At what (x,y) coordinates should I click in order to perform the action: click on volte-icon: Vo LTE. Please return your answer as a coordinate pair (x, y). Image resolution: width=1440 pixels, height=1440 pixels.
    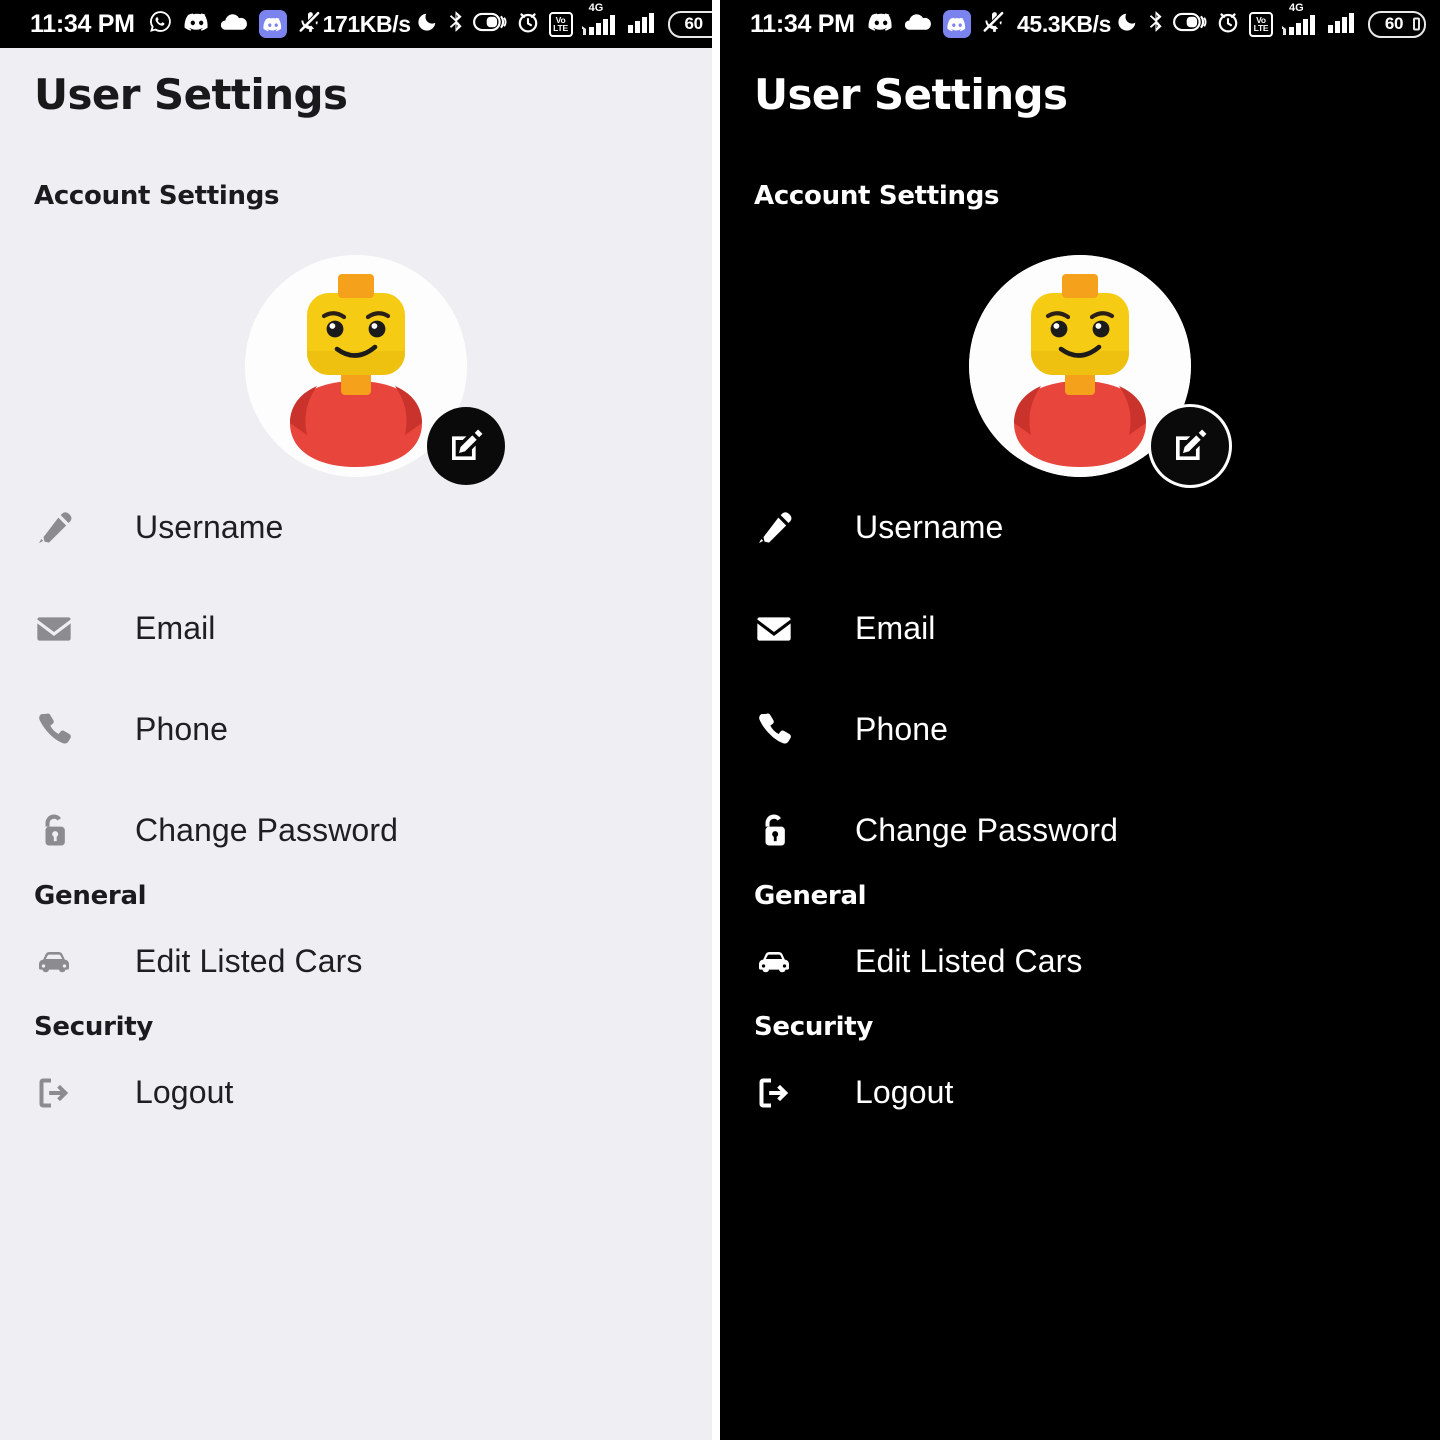
    Looking at the image, I should click on (1261, 24).